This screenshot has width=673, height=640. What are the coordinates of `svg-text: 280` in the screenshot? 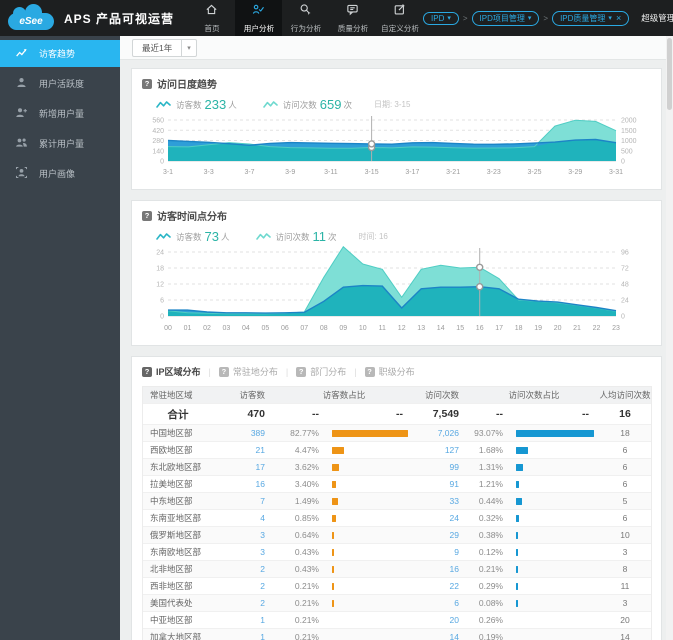 It's located at (158, 141).